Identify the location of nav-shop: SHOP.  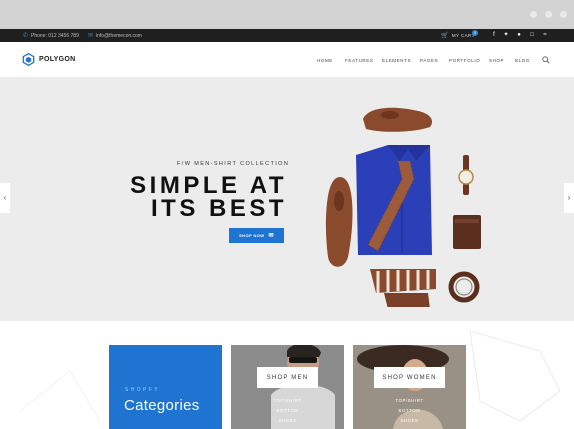
(496, 60).